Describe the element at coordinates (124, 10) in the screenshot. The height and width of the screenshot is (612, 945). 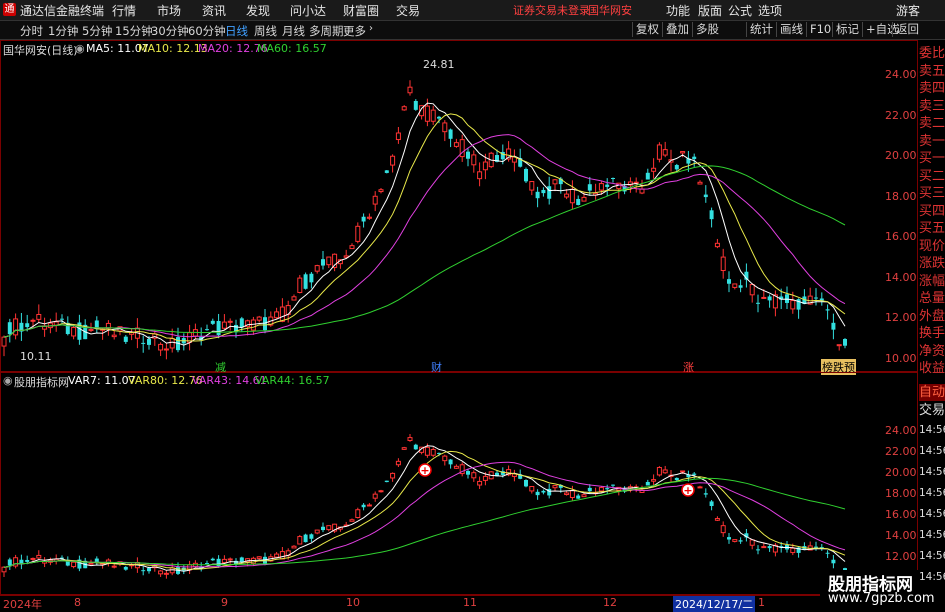
I see `menu-quotes: 行情` at that location.